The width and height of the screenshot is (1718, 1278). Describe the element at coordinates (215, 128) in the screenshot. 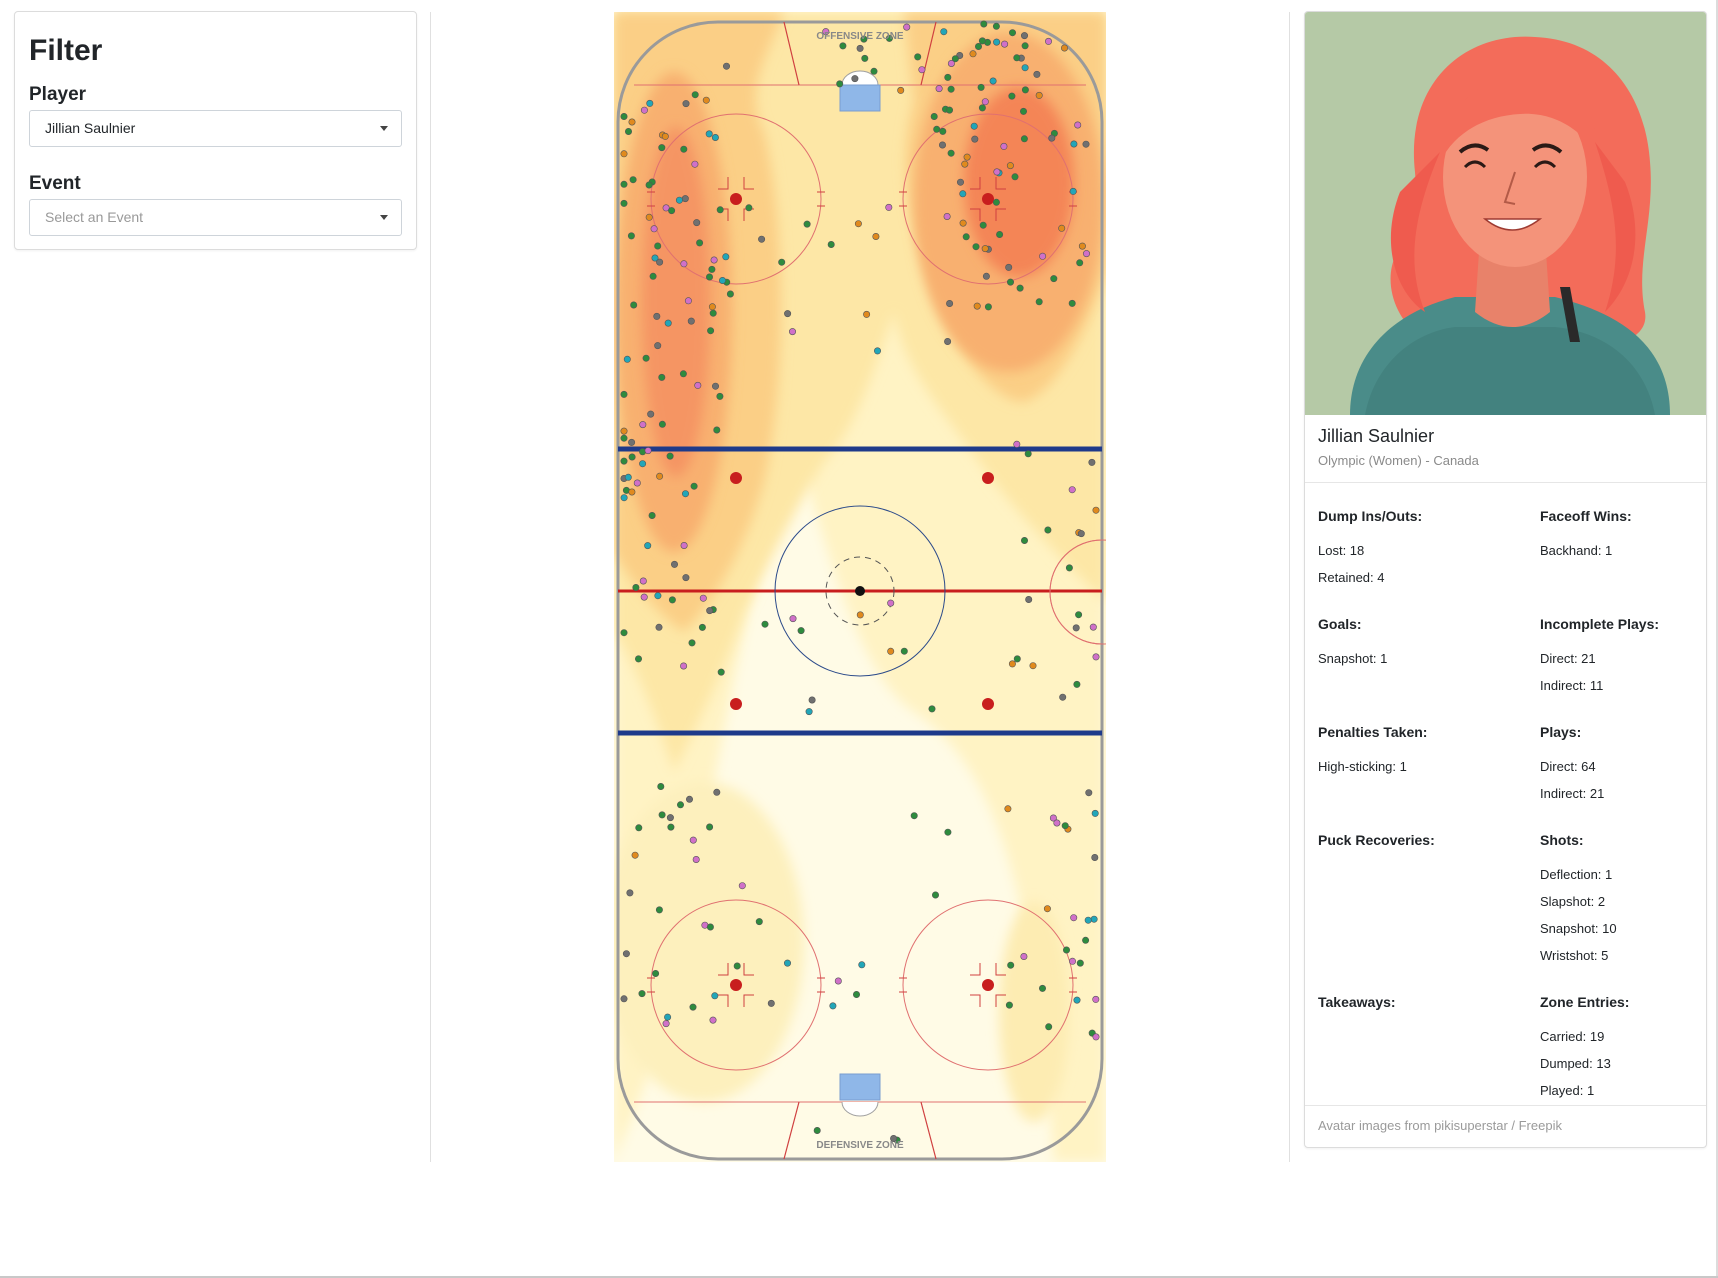

I see `player-select: Jillian Saulnier` at that location.